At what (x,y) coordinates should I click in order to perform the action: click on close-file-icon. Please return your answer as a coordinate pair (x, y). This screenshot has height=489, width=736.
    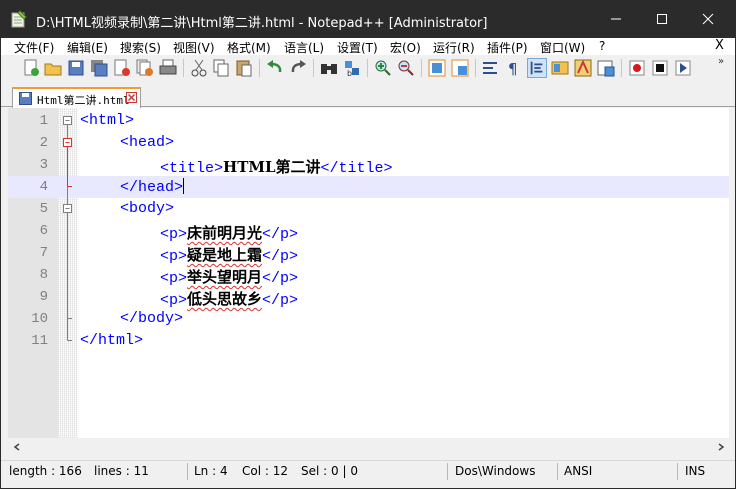
    Looking at the image, I should click on (122, 68).